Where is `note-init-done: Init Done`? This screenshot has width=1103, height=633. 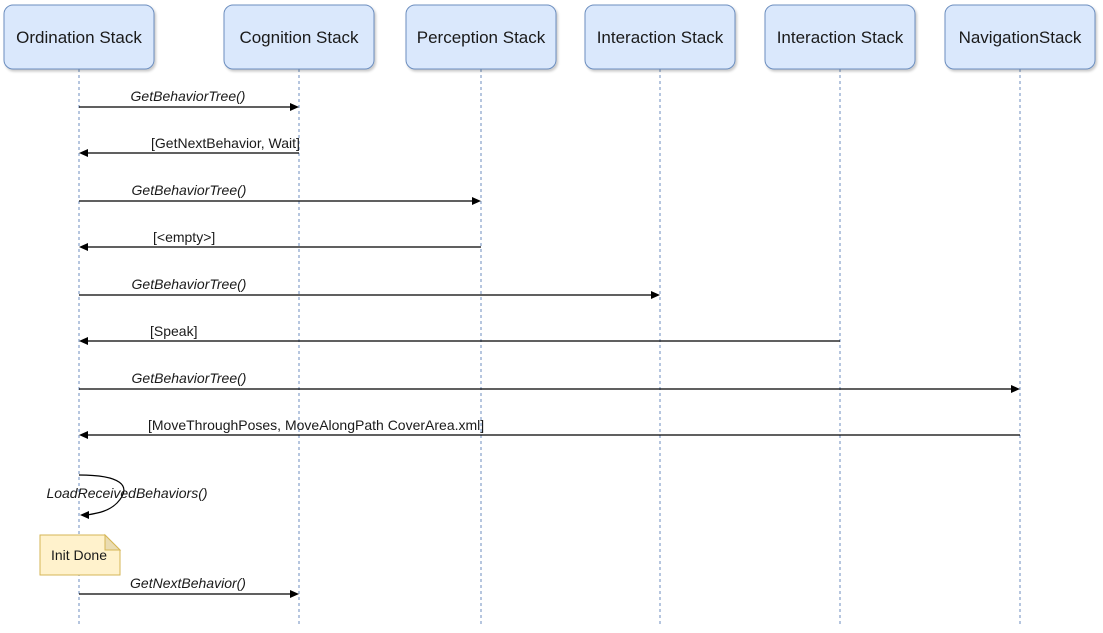 note-init-done: Init Done is located at coordinates (80, 554).